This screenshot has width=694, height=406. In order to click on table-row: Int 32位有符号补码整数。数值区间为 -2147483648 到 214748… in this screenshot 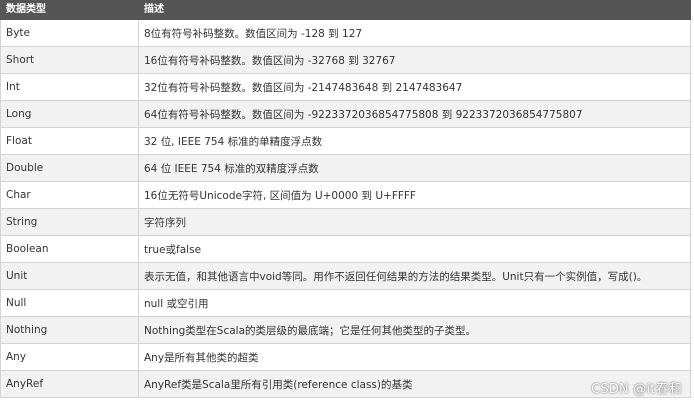, I will do `click(345, 87)`.